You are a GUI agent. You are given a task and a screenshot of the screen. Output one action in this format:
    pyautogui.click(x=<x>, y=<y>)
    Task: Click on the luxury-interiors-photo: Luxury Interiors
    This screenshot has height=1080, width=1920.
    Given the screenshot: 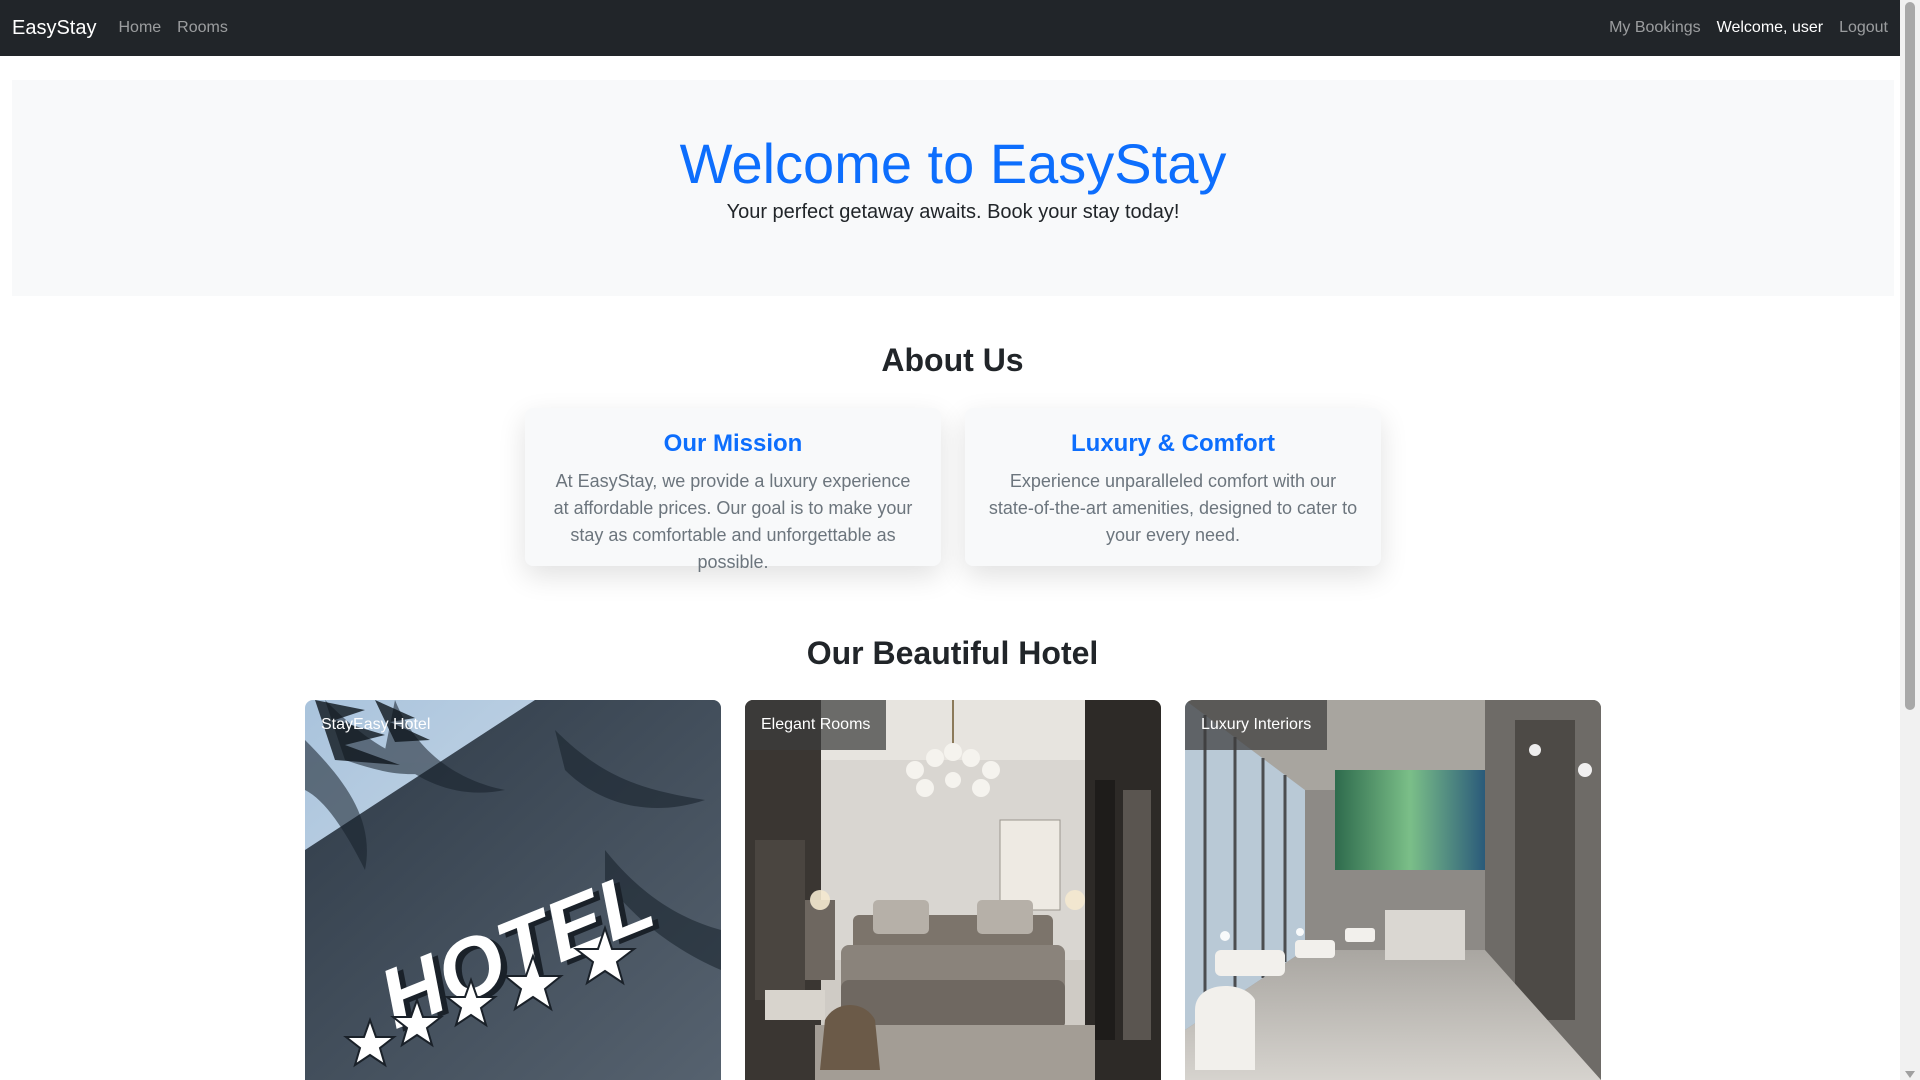 What is the action you would take?
    pyautogui.click(x=1393, y=890)
    